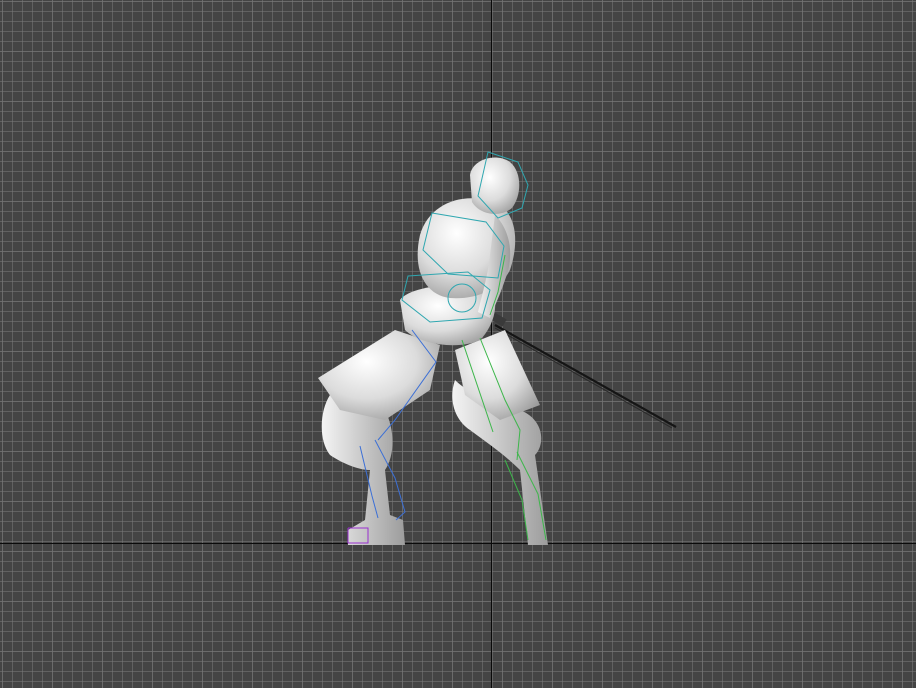 This screenshot has width=916, height=688. I want to click on head-mesh, so click(495, 185).